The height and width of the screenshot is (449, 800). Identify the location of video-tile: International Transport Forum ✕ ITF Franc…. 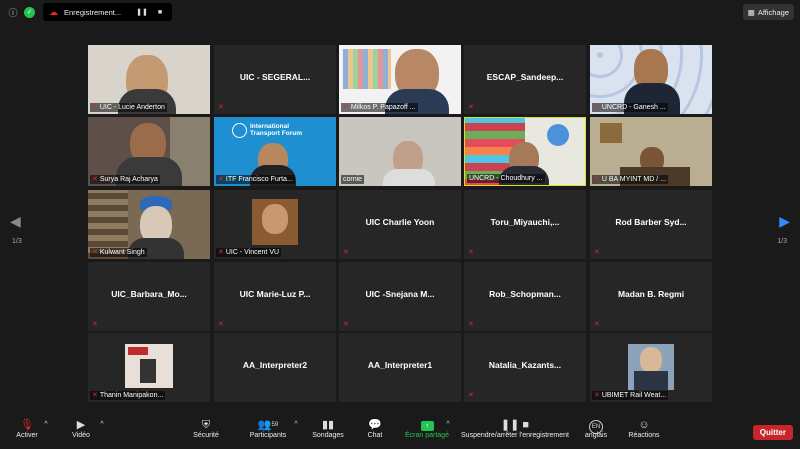
(275, 151).